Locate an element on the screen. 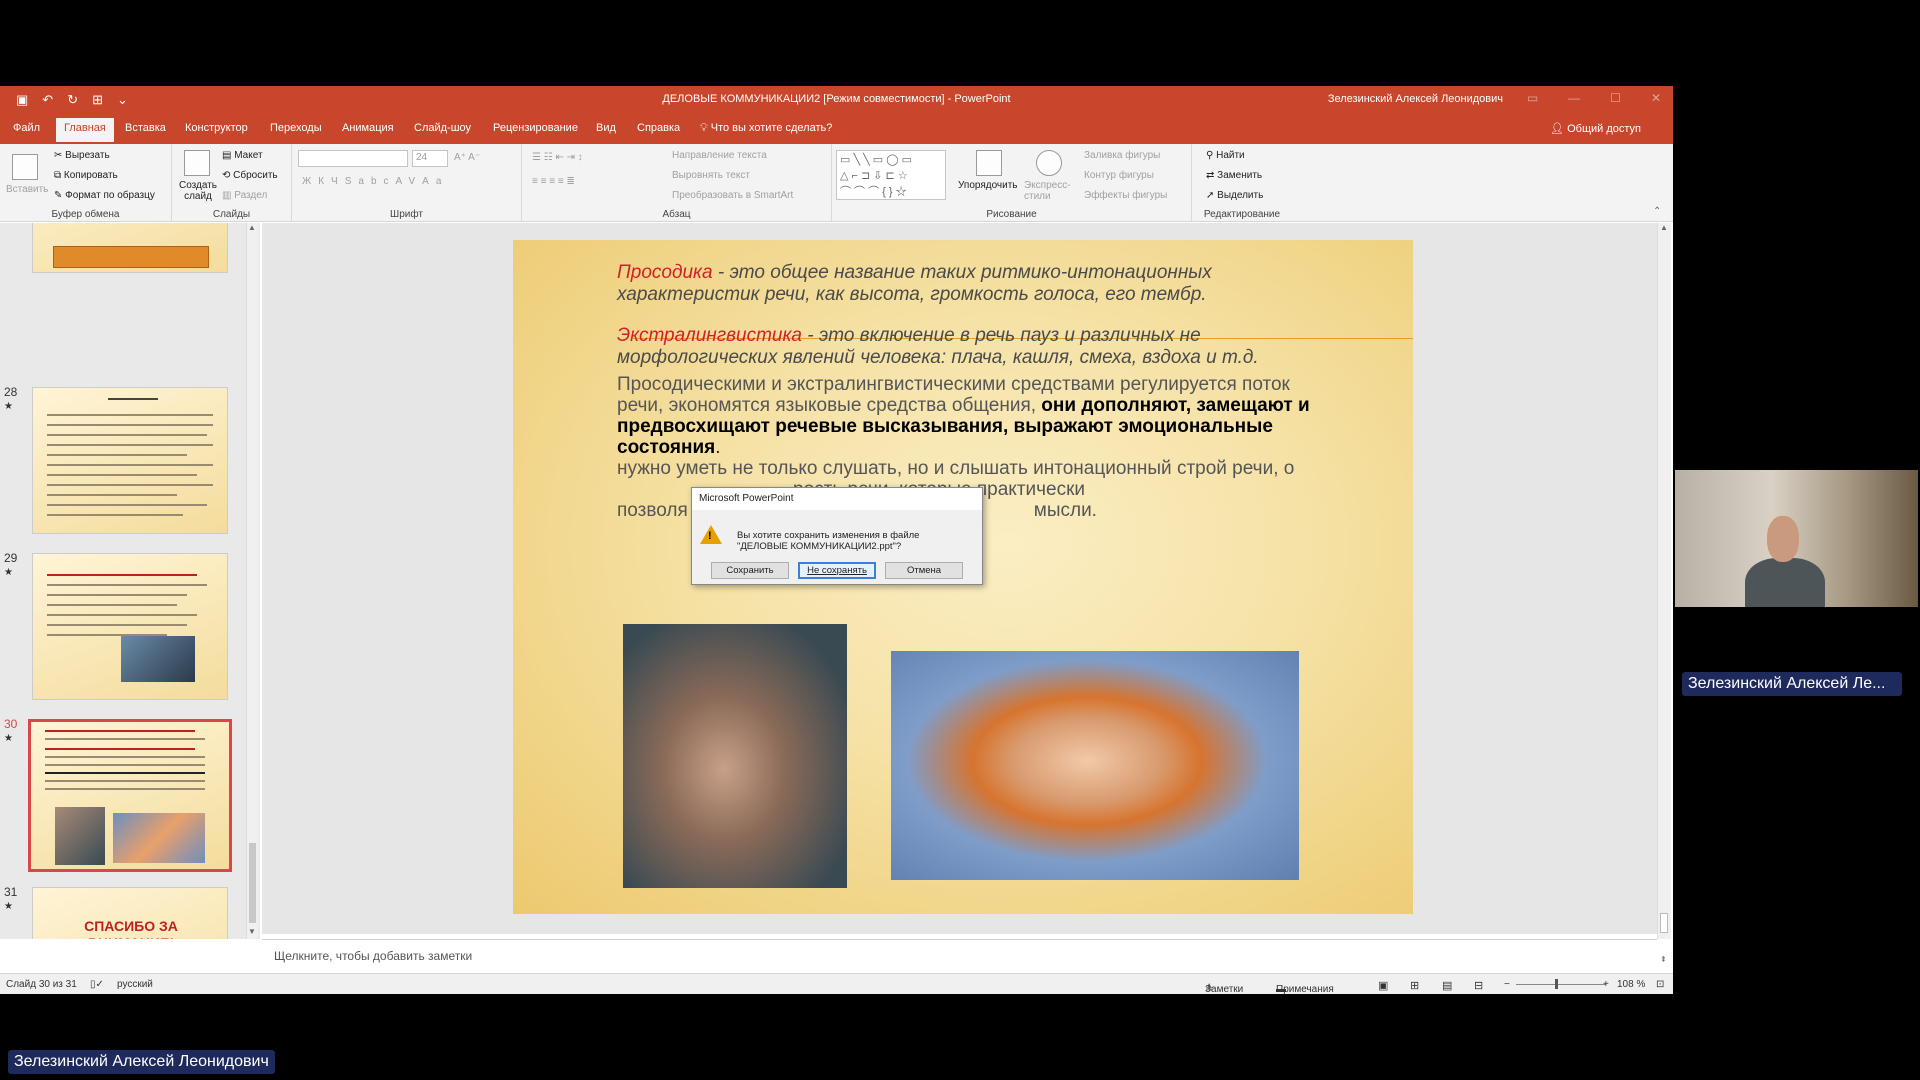 Image resolution: width=1920 pixels, height=1080 pixels. smartart-button: Преобразовать в SmartArt is located at coordinates (732, 195).